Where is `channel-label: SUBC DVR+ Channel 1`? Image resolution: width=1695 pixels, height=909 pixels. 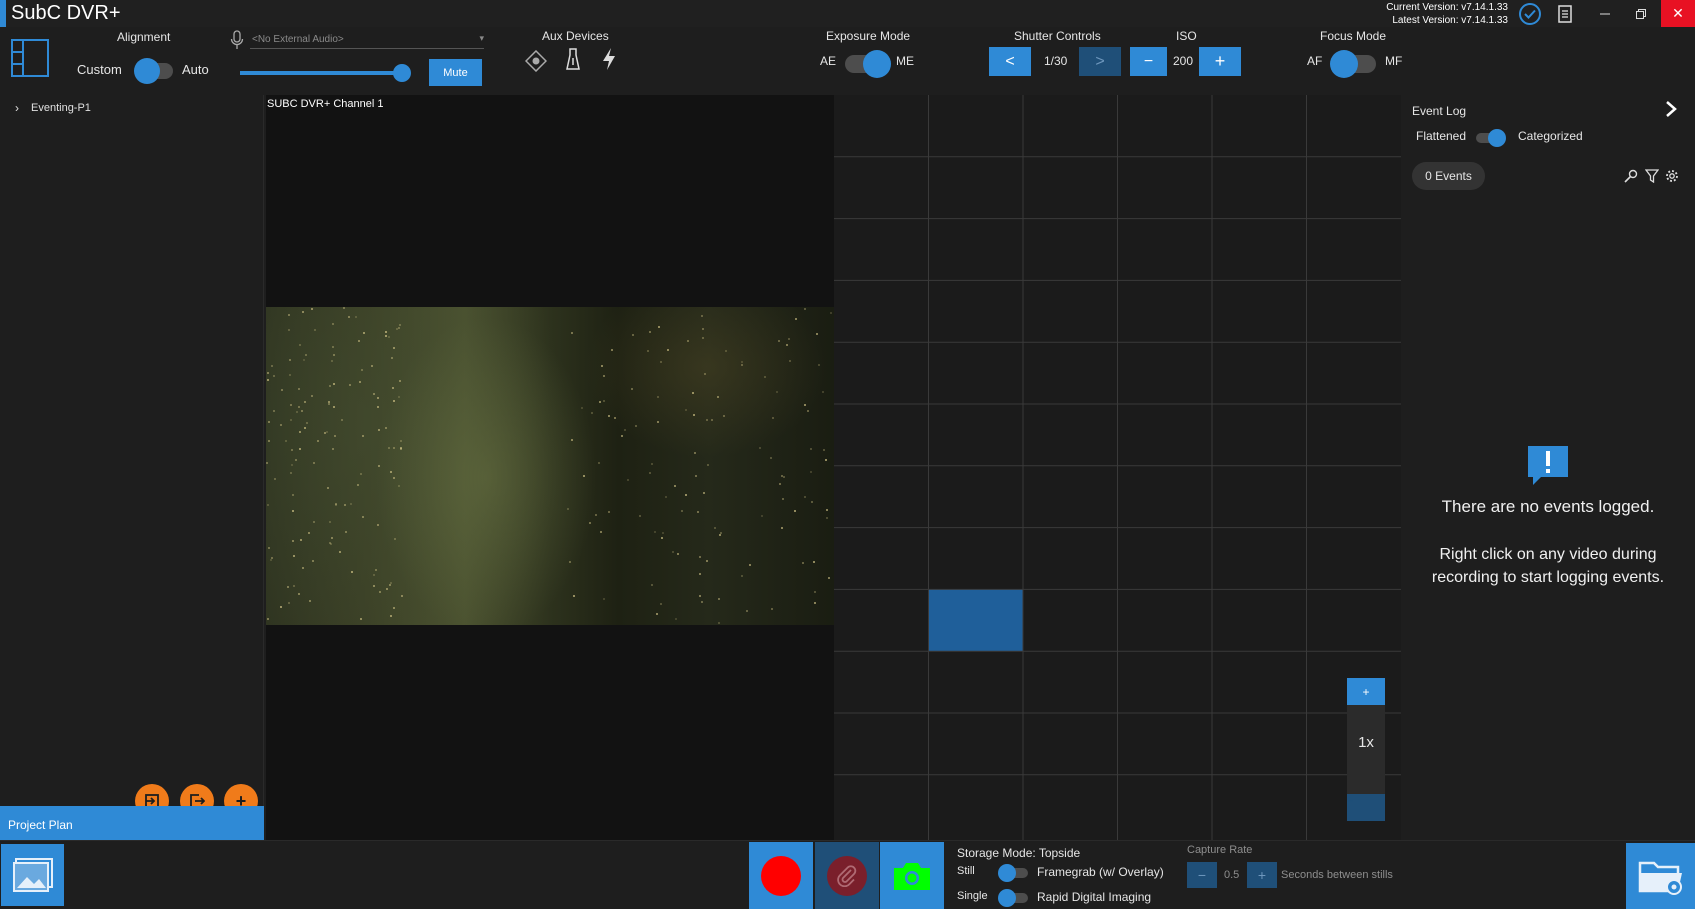
channel-label: SUBC DVR+ Channel 1 is located at coordinates (325, 104).